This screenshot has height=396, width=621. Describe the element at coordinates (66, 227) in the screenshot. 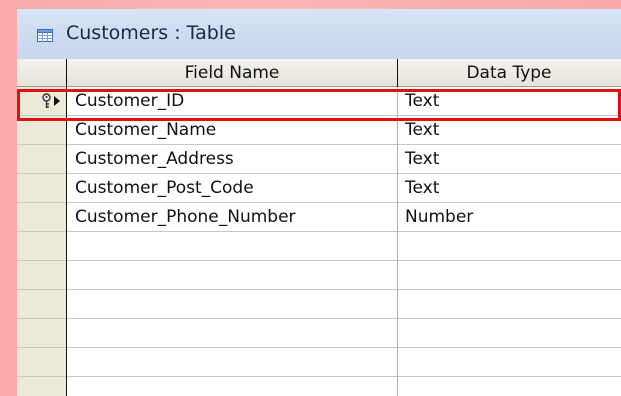

I see `selector-column-divider` at that location.